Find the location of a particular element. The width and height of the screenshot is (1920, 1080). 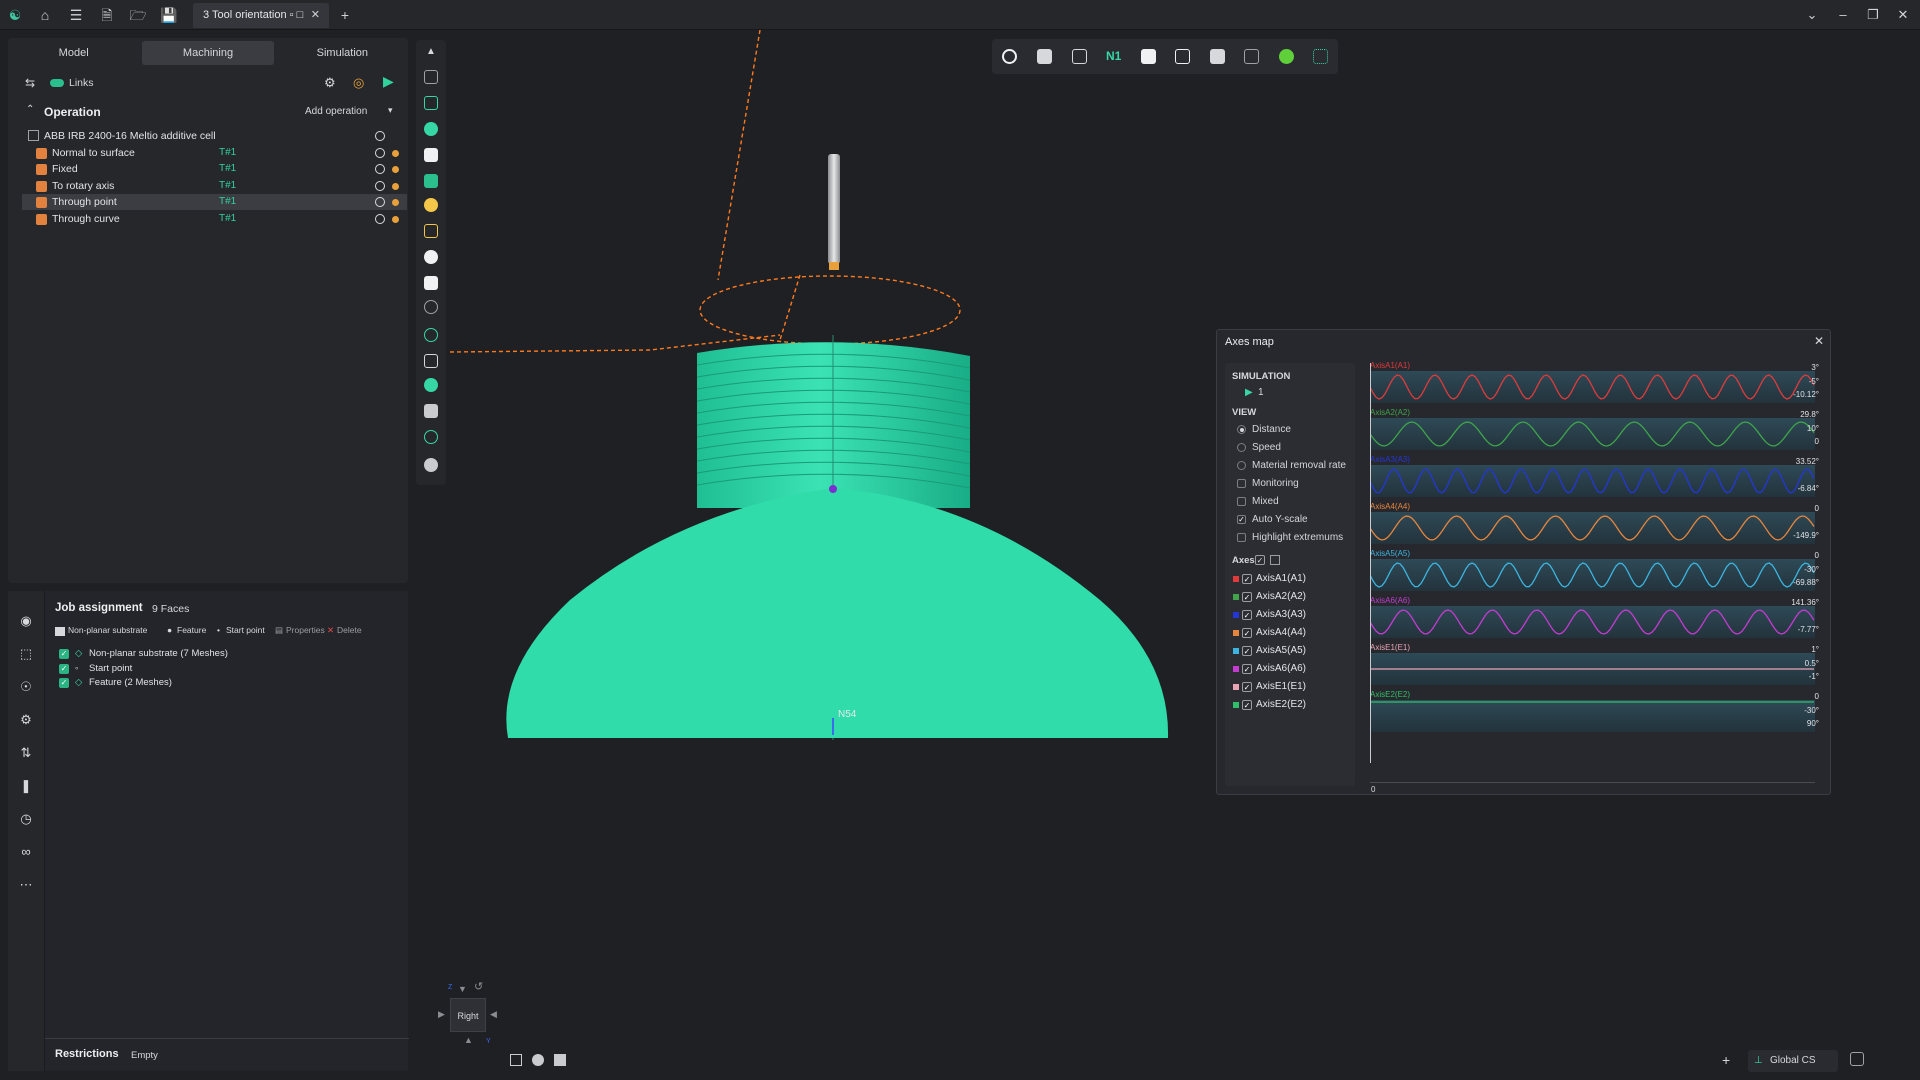

light-icon is located at coordinates (431, 205).